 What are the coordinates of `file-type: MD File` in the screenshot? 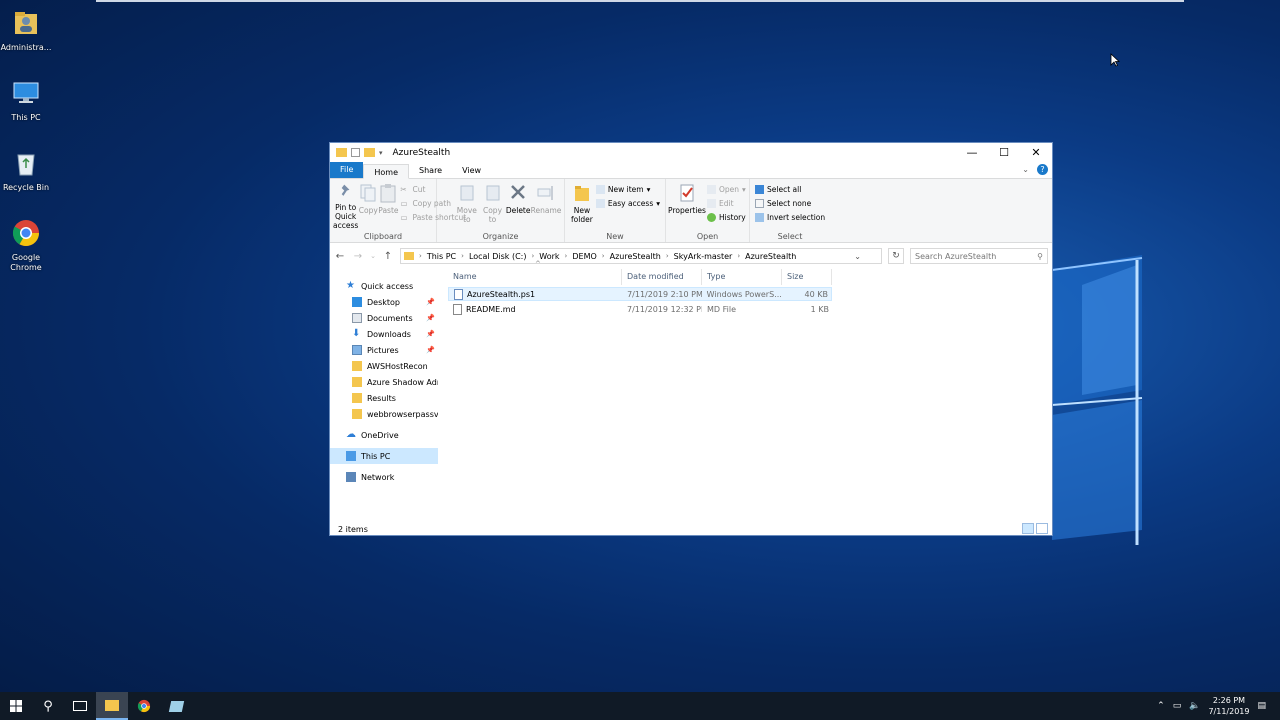 It's located at (721, 309).